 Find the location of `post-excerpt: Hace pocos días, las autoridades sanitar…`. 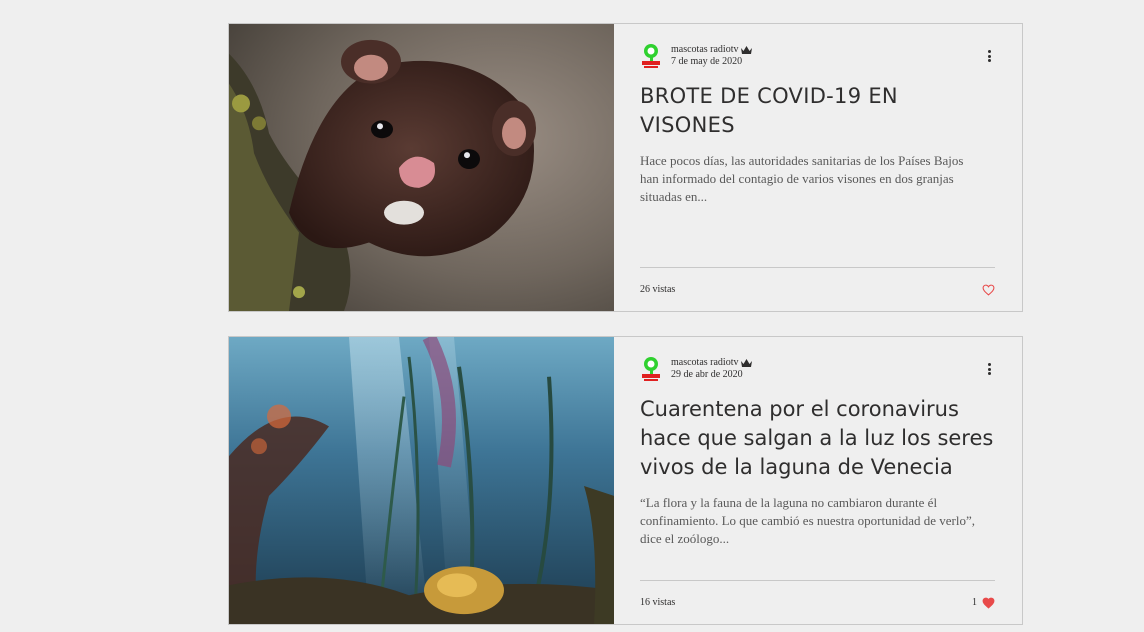

post-excerpt: Hace pocos días, las autoridades sanitar… is located at coordinates (802, 178).